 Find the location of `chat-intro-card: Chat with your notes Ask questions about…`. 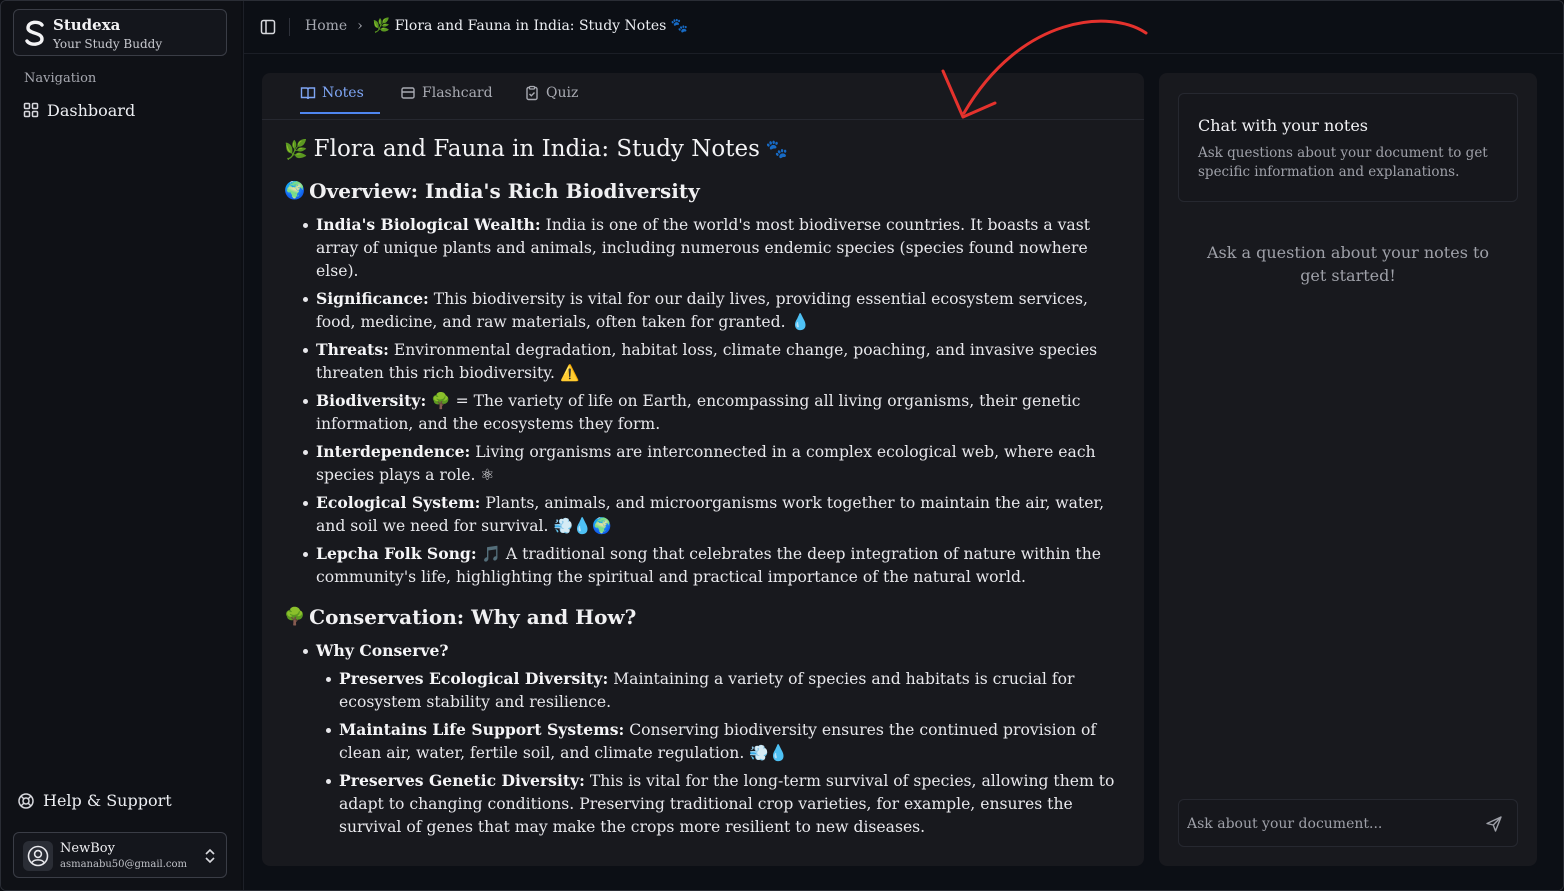

chat-intro-card: Chat with your notes Ask questions about… is located at coordinates (1348, 147).